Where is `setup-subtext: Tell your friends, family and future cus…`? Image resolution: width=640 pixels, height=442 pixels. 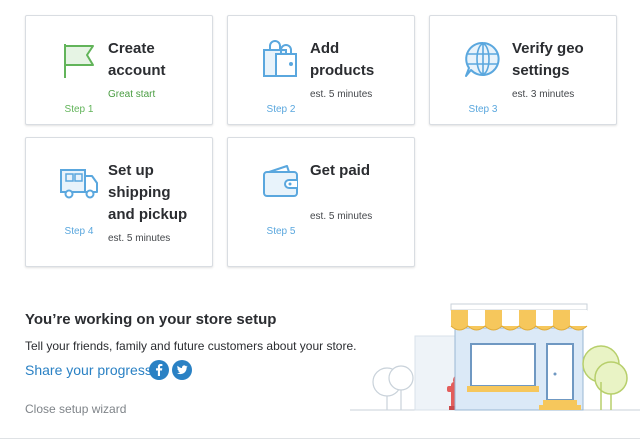 setup-subtext: Tell your friends, family and future cus… is located at coordinates (191, 346).